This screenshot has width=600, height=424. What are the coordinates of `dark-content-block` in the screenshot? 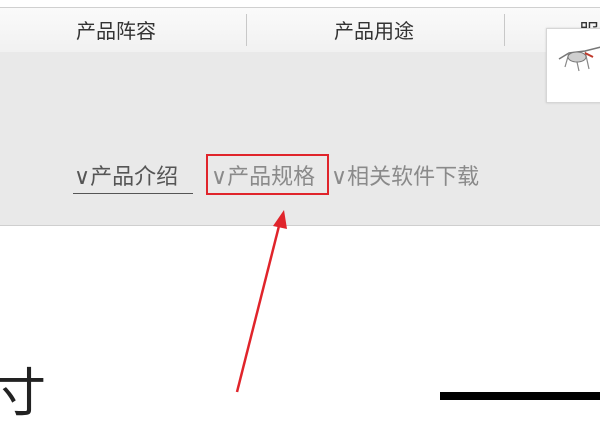 It's located at (520, 396).